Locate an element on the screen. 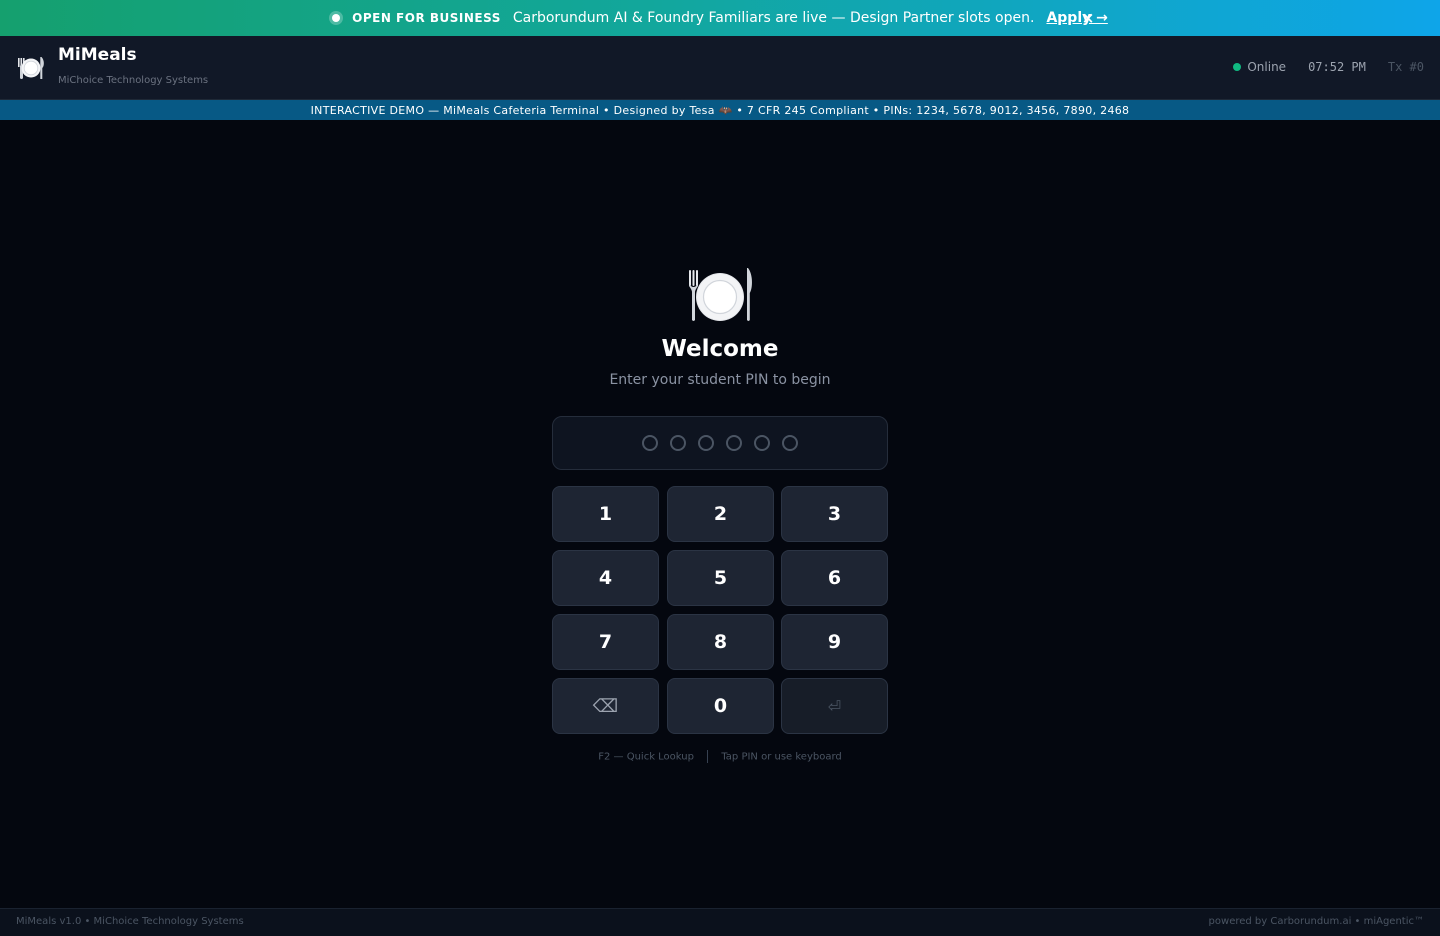 The width and height of the screenshot is (1440, 936). enter-icon: ⏎ is located at coordinates (834, 706).